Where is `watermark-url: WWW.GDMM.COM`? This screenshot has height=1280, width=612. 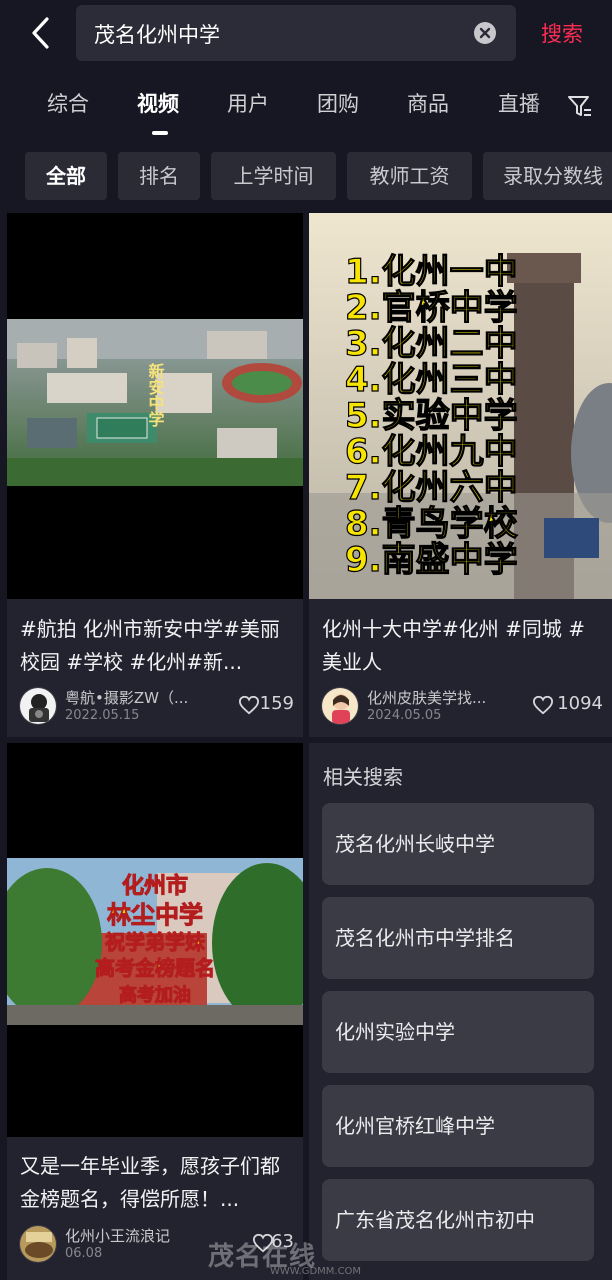 watermark-url: WWW.GDMM.COM is located at coordinates (316, 1271).